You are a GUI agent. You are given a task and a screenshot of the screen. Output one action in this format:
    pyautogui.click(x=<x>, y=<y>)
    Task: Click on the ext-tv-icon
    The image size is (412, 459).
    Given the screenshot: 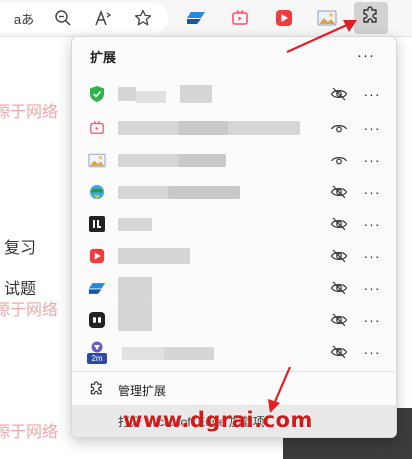 What is the action you would take?
    pyautogui.click(x=240, y=18)
    